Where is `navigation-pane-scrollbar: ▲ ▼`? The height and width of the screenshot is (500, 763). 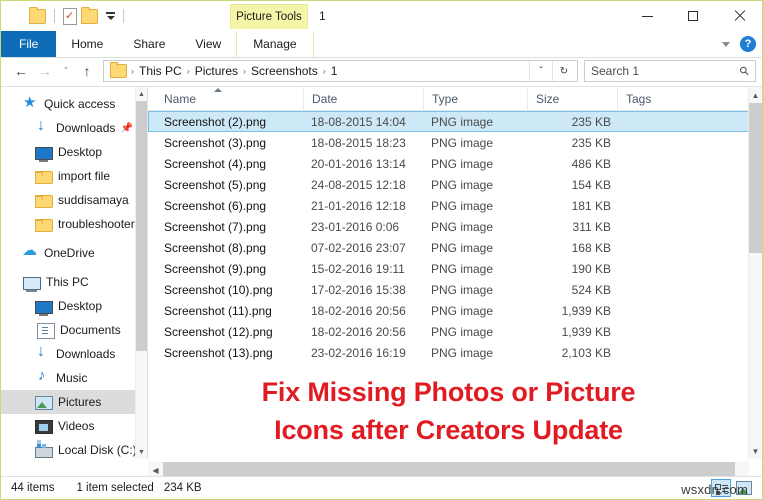 navigation-pane-scrollbar: ▲ ▼ is located at coordinates (141, 273).